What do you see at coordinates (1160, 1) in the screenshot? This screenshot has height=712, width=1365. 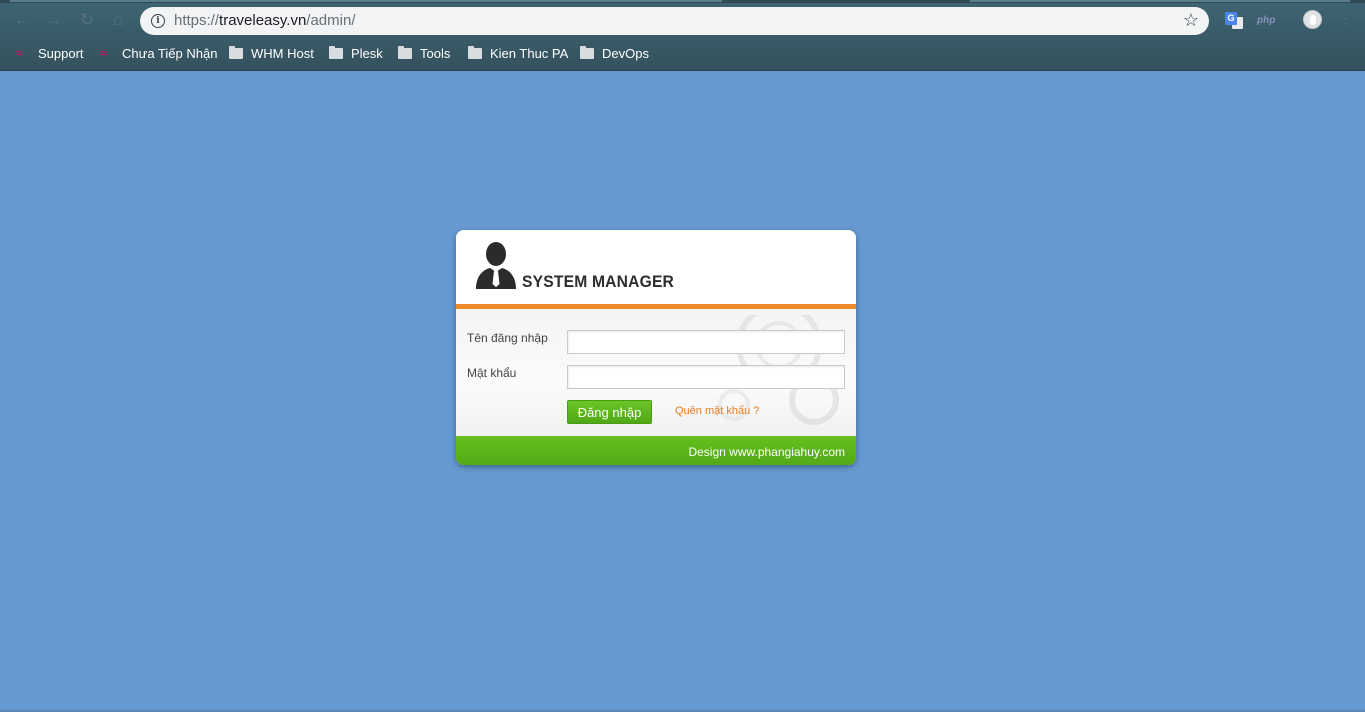 I see `tab-edge` at bounding box center [1160, 1].